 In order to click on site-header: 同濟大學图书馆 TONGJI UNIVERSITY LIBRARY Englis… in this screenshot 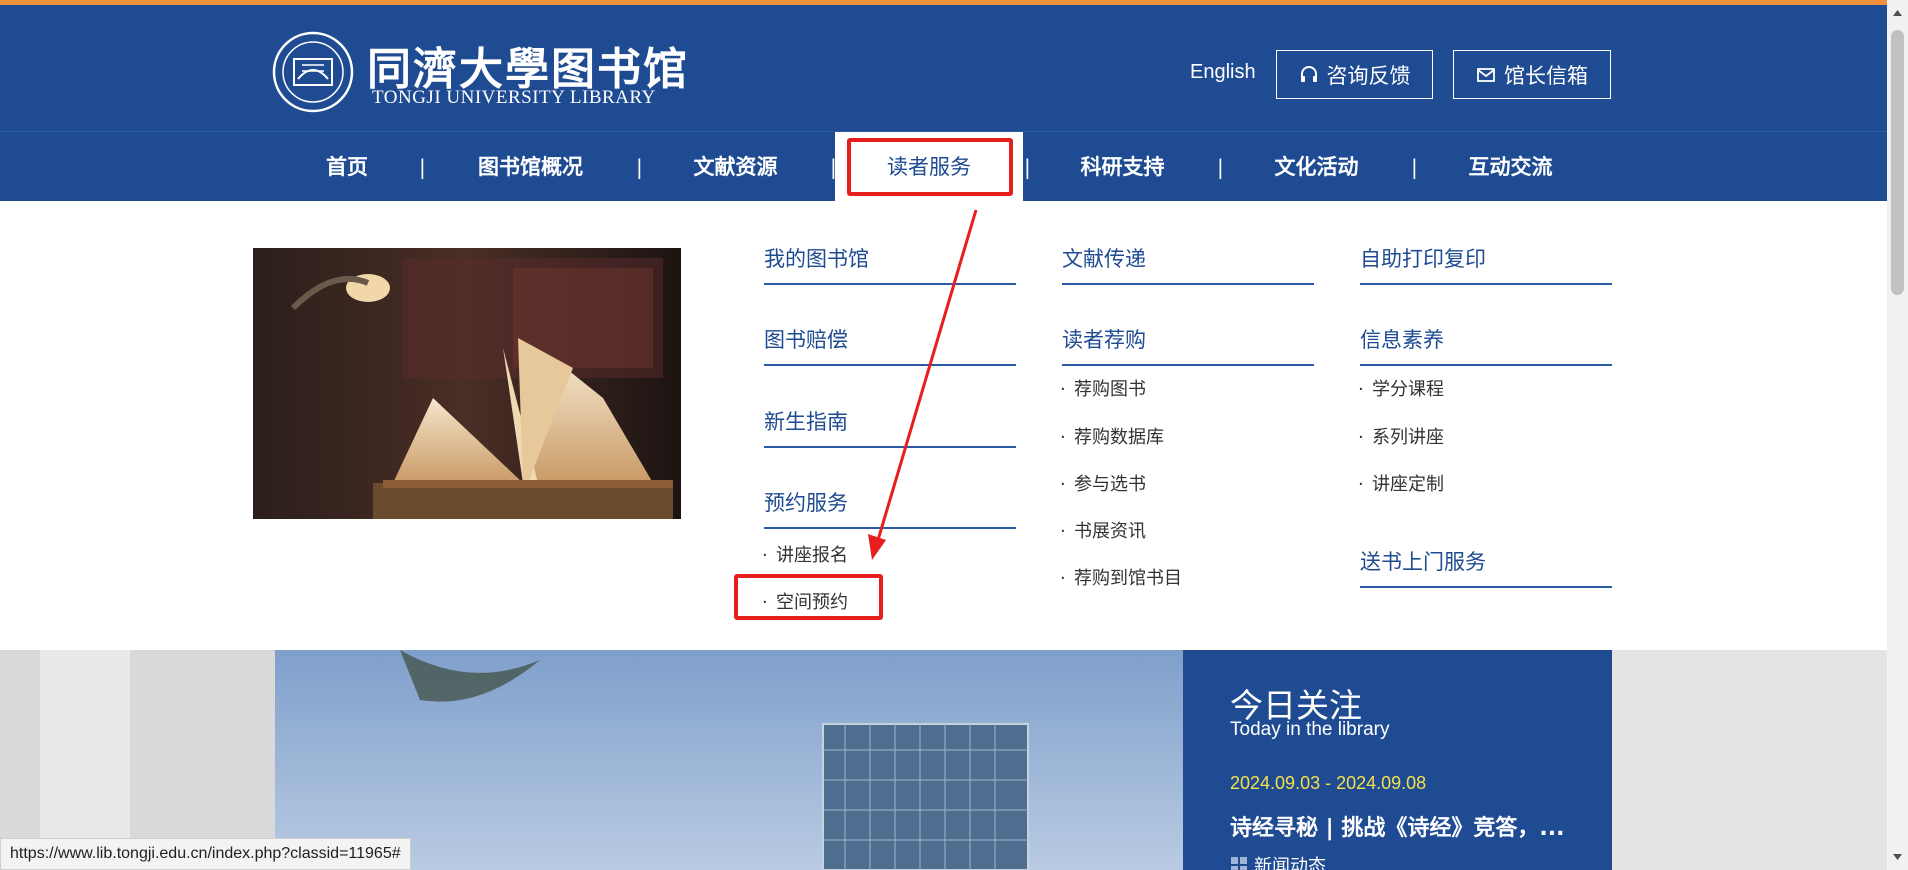, I will do `click(943, 68)`.